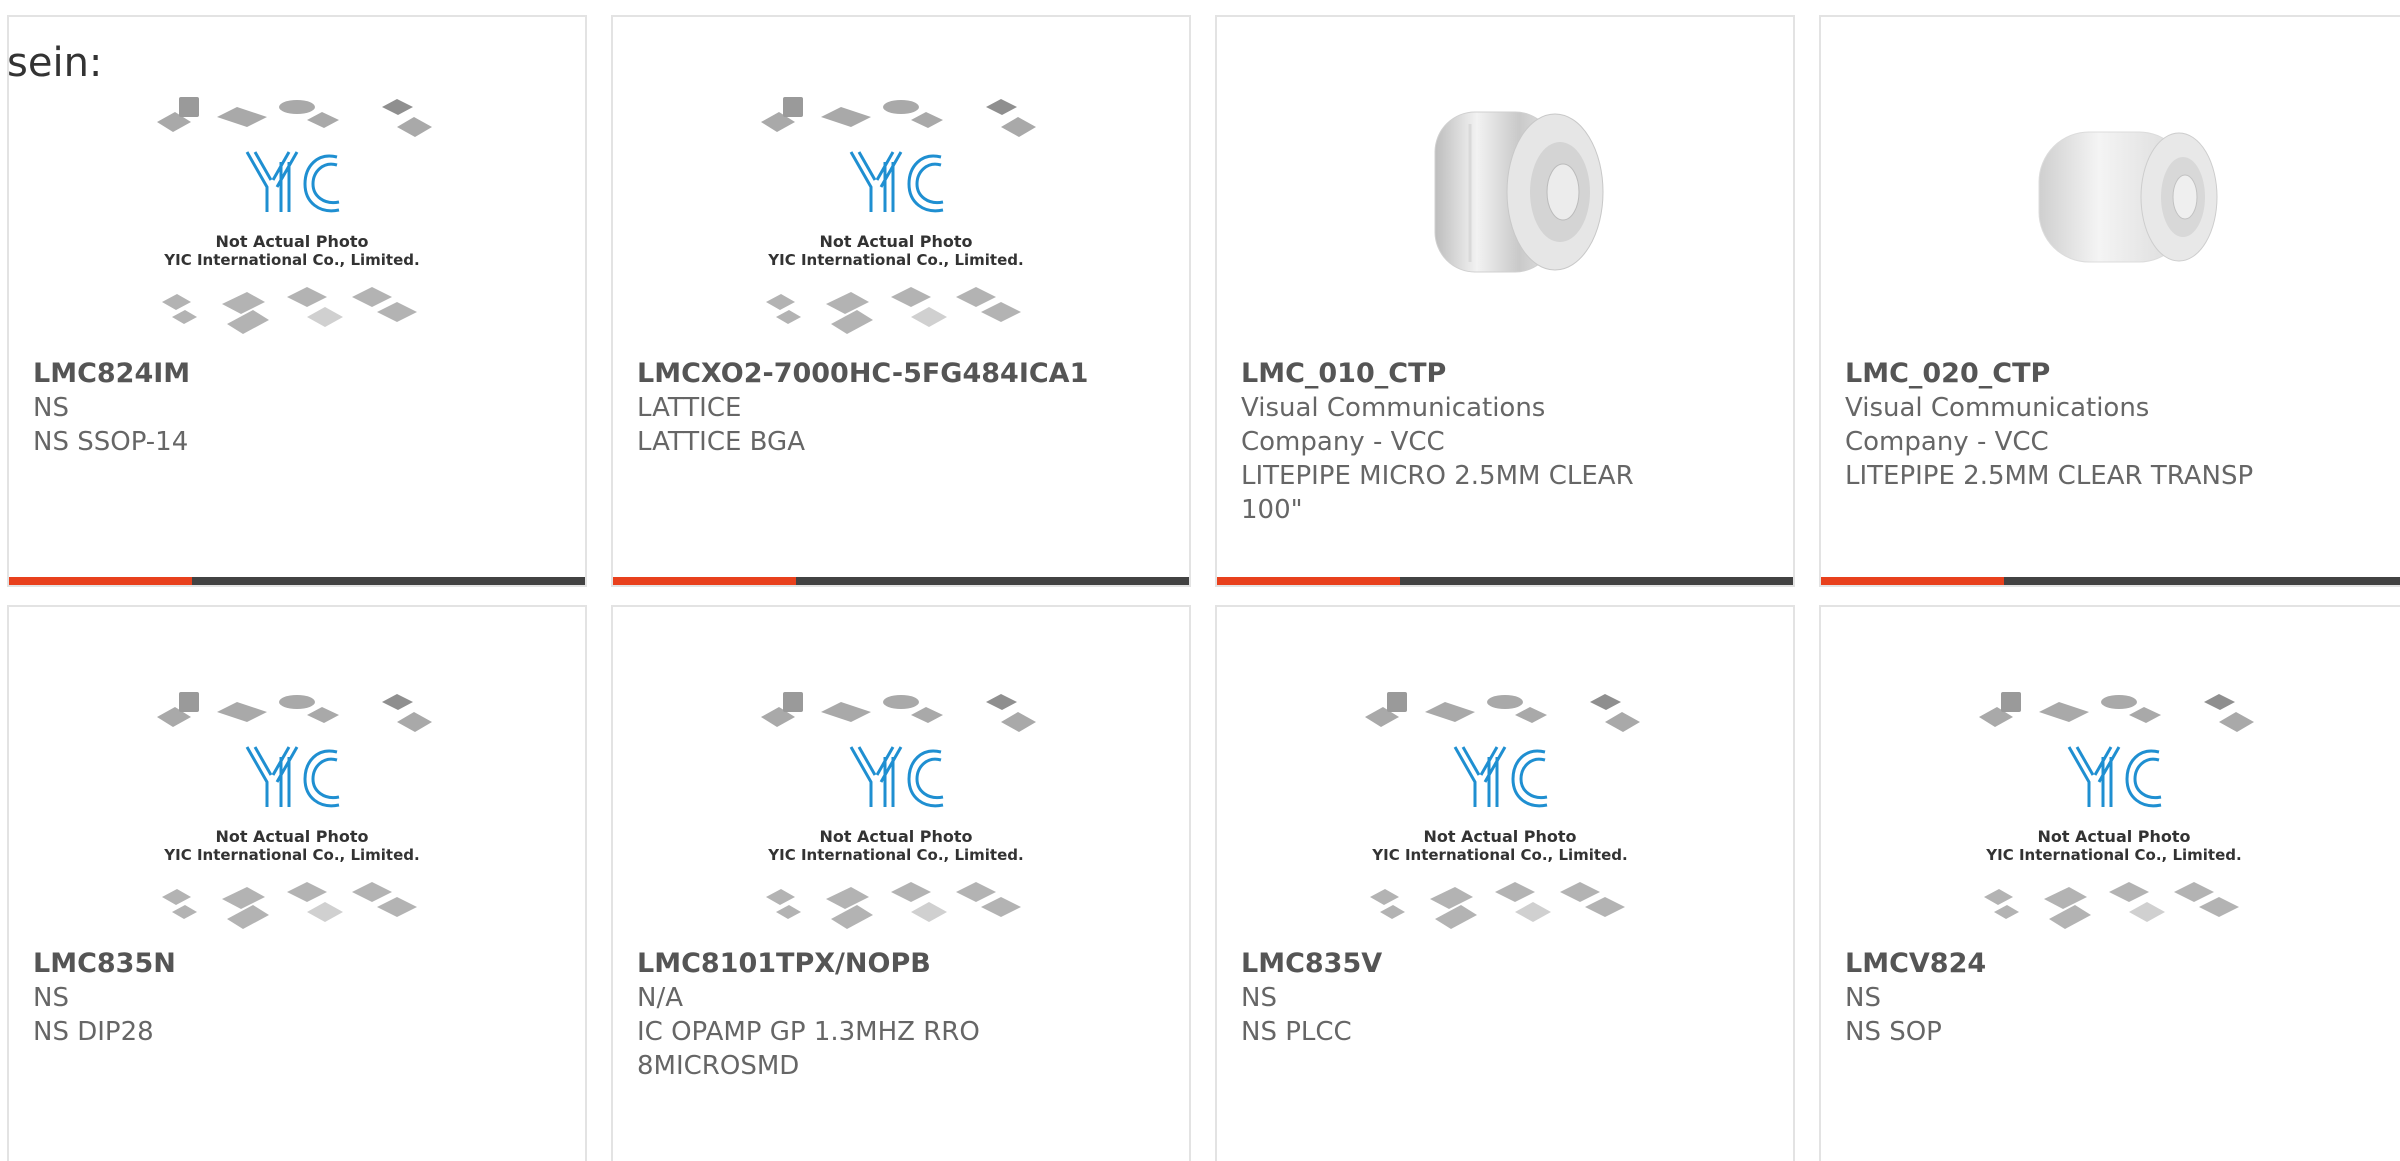  What do you see at coordinates (2119, 374) in the screenshot?
I see `part-number-link: LMC_020_CTP` at bounding box center [2119, 374].